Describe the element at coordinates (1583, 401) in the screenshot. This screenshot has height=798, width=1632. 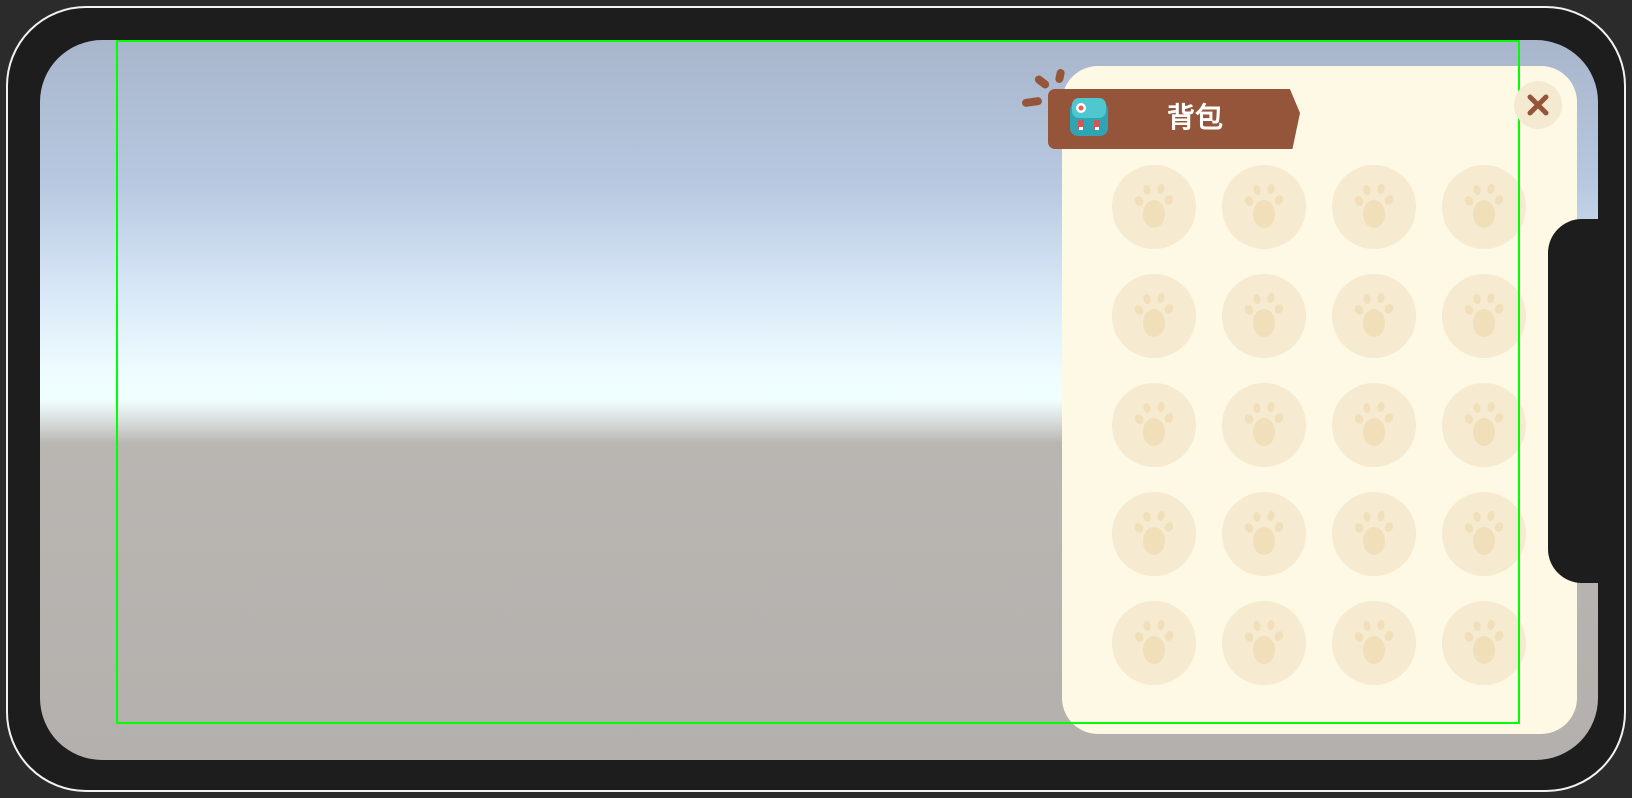
I see `device-notch` at that location.